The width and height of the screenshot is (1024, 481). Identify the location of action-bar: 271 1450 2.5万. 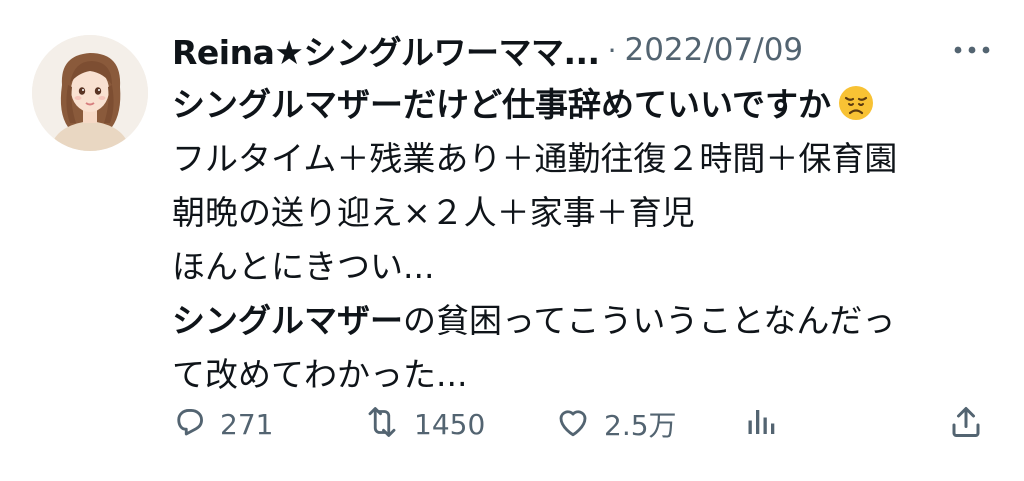
(582, 424).